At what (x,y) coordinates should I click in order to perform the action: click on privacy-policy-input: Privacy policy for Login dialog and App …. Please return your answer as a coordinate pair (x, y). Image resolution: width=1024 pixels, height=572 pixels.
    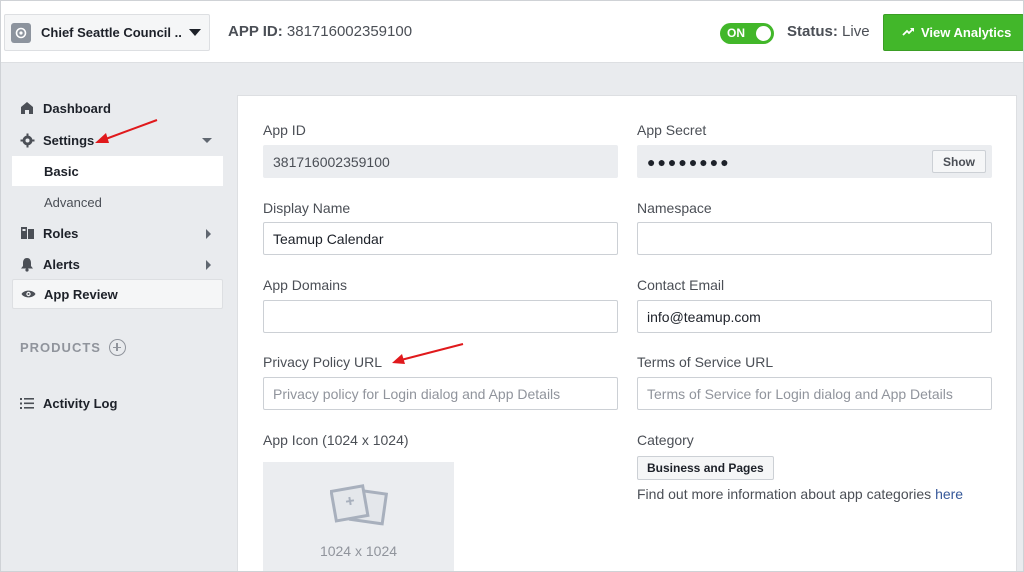
    Looking at the image, I should click on (440, 393).